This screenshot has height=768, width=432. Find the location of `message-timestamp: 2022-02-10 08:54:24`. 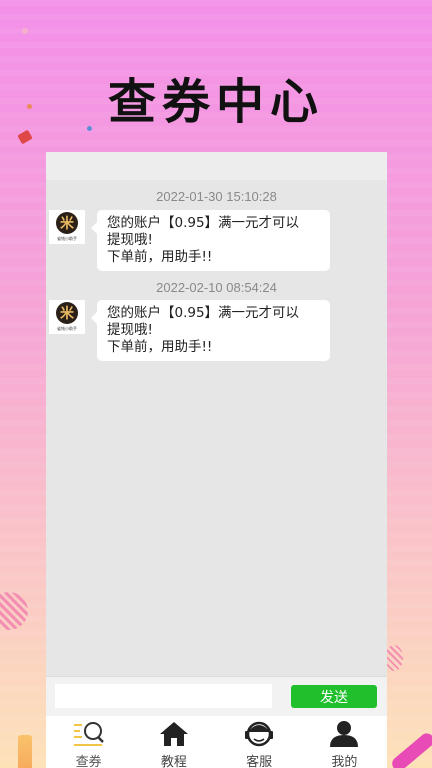

message-timestamp: 2022-02-10 08:54:24 is located at coordinates (216, 287).